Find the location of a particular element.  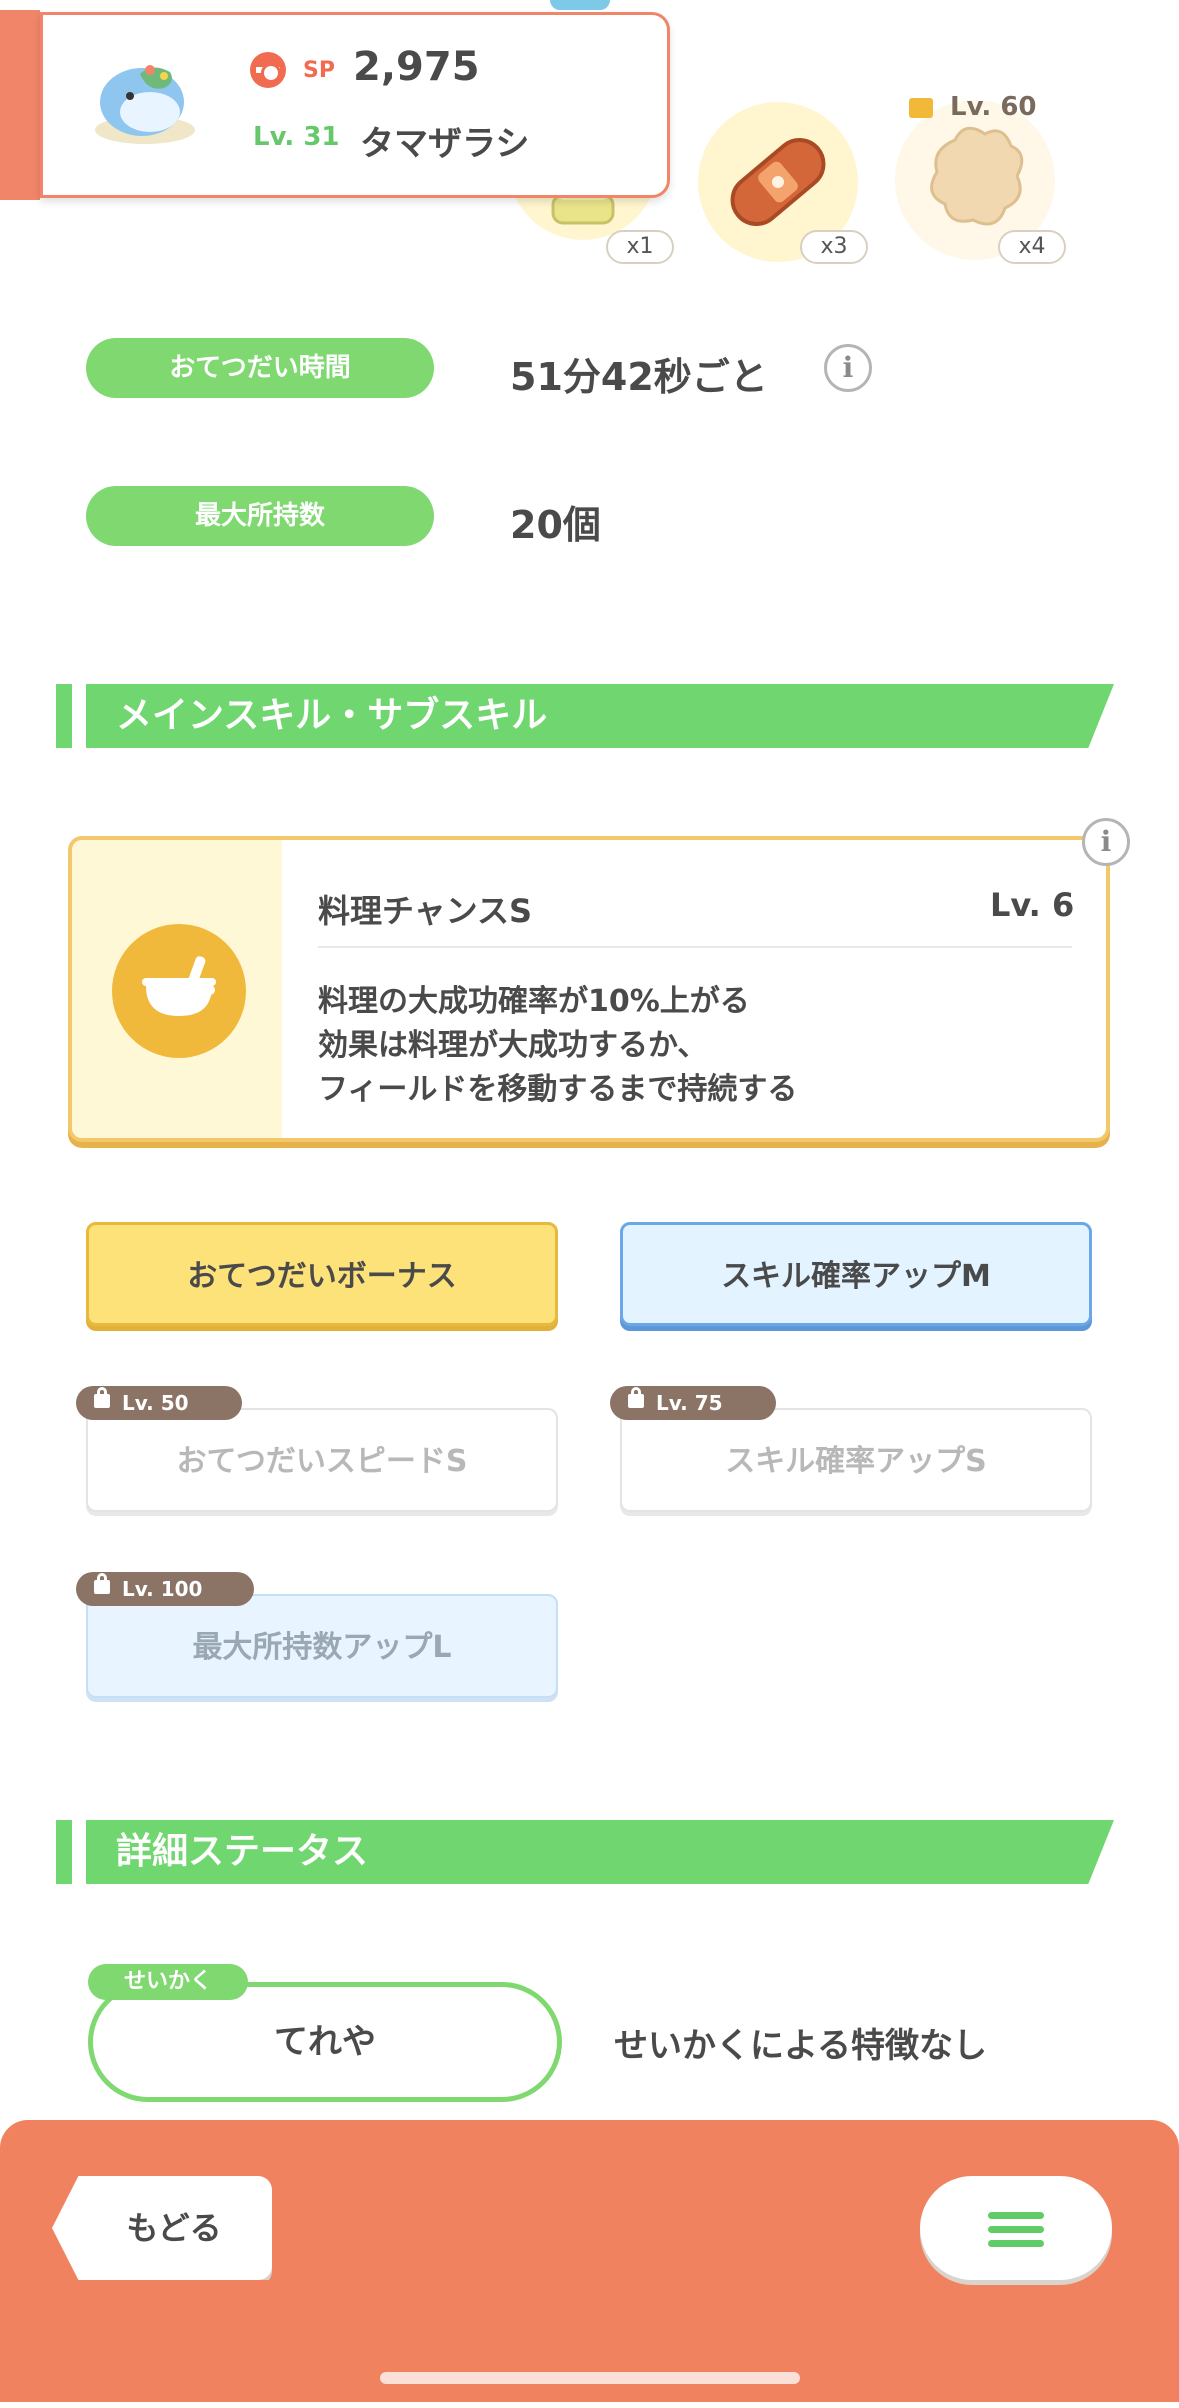

home-indicator is located at coordinates (590, 2378).